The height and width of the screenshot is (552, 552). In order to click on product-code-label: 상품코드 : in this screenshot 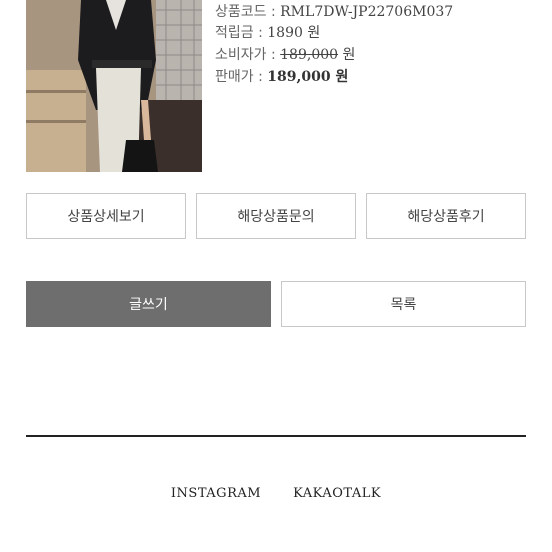, I will do `click(248, 12)`.